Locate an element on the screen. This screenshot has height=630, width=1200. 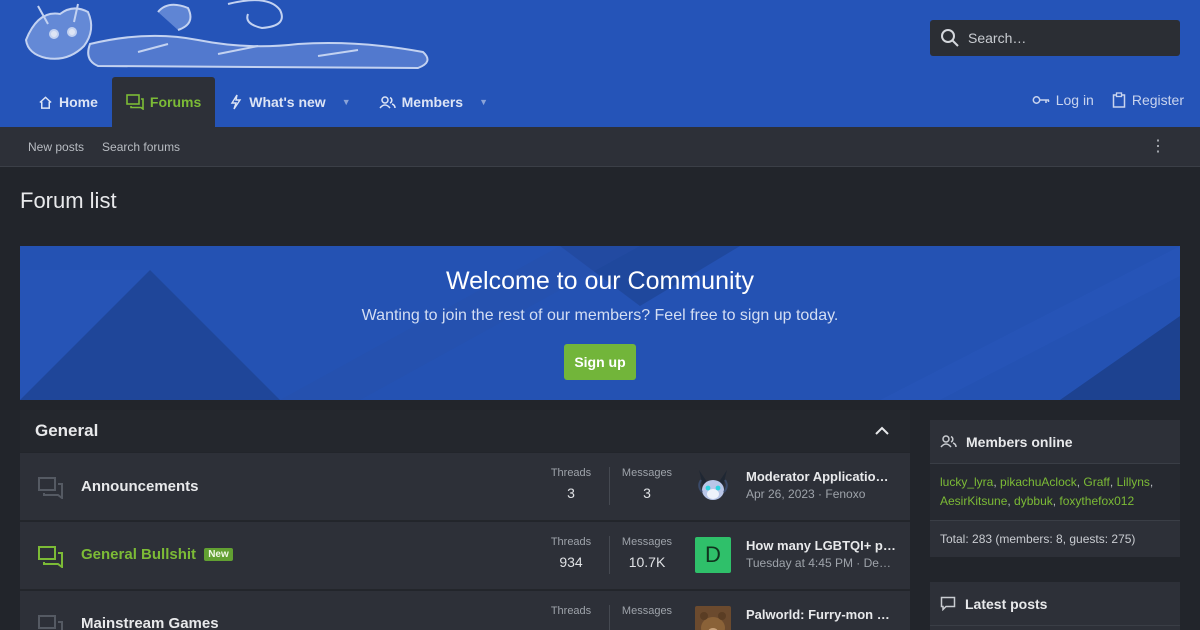
nav-tab-home-label: Home is located at coordinates (78, 102).